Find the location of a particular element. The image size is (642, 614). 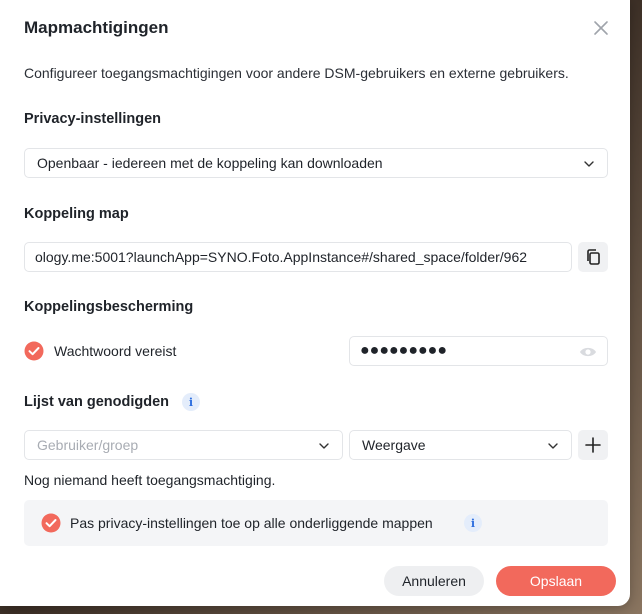

copy-link-button is located at coordinates (593, 257).